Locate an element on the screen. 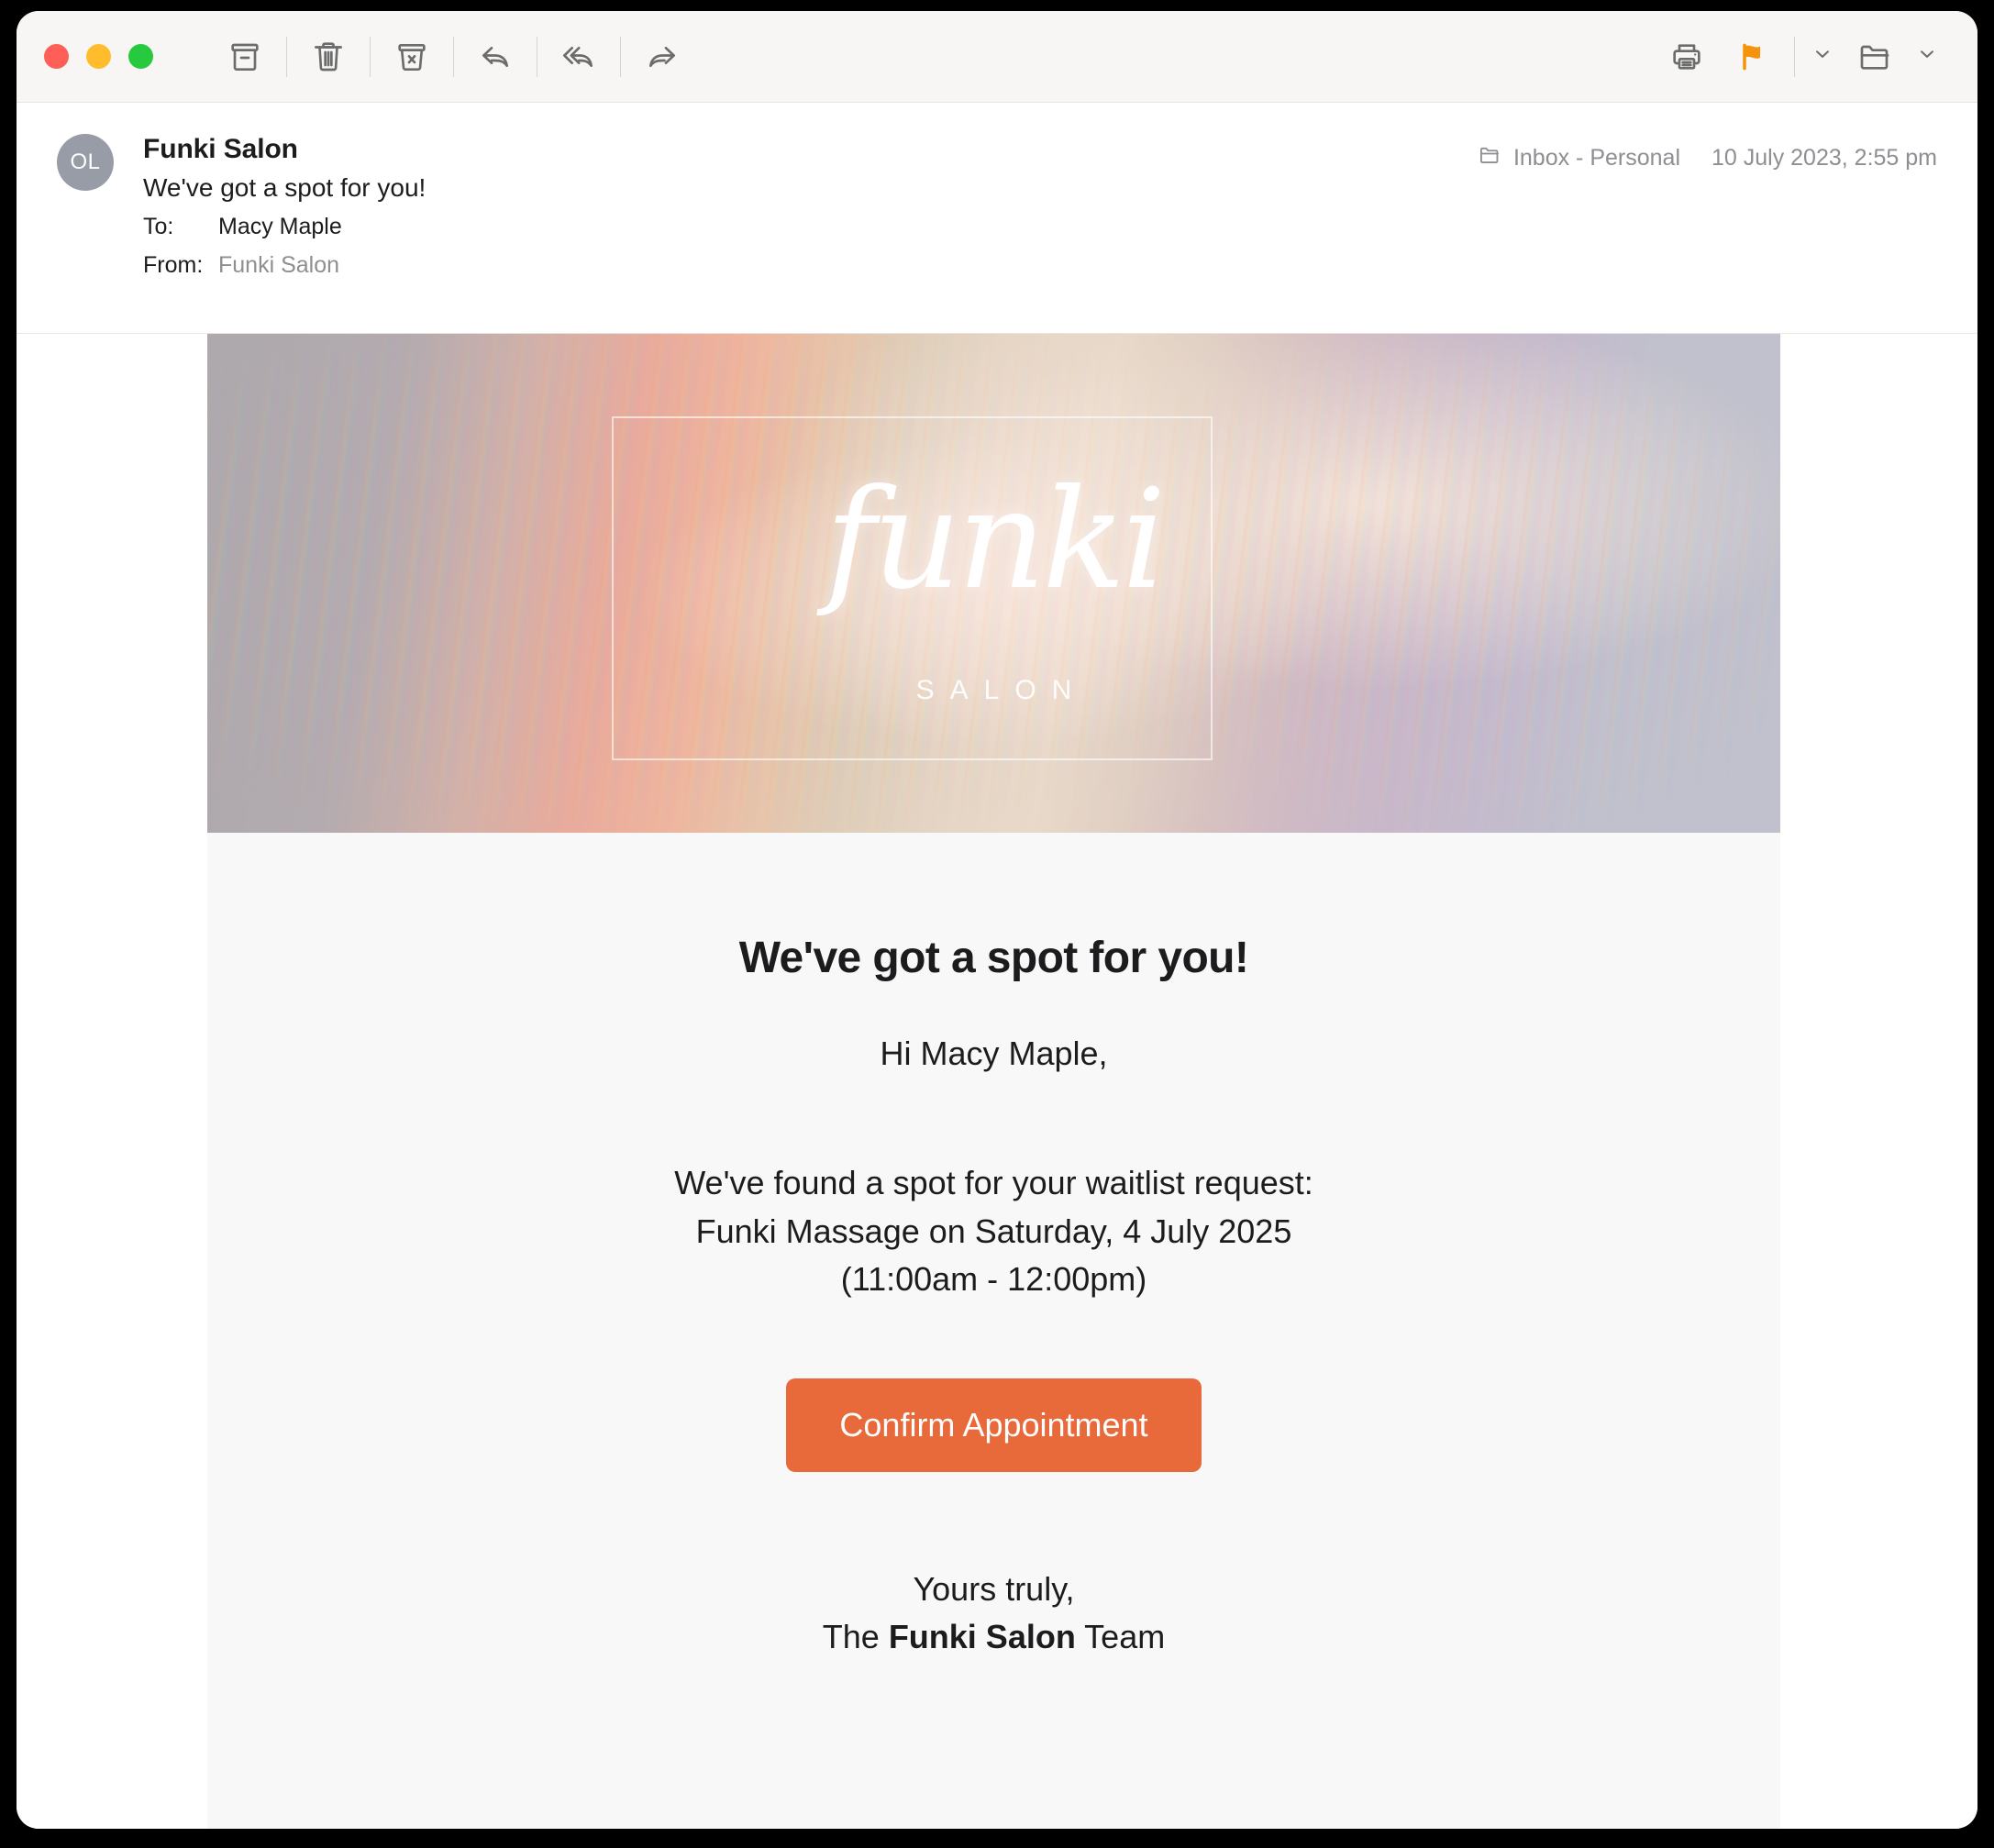 This screenshot has height=1848, width=1994. brand-logo: funki is located at coordinates (996, 540).